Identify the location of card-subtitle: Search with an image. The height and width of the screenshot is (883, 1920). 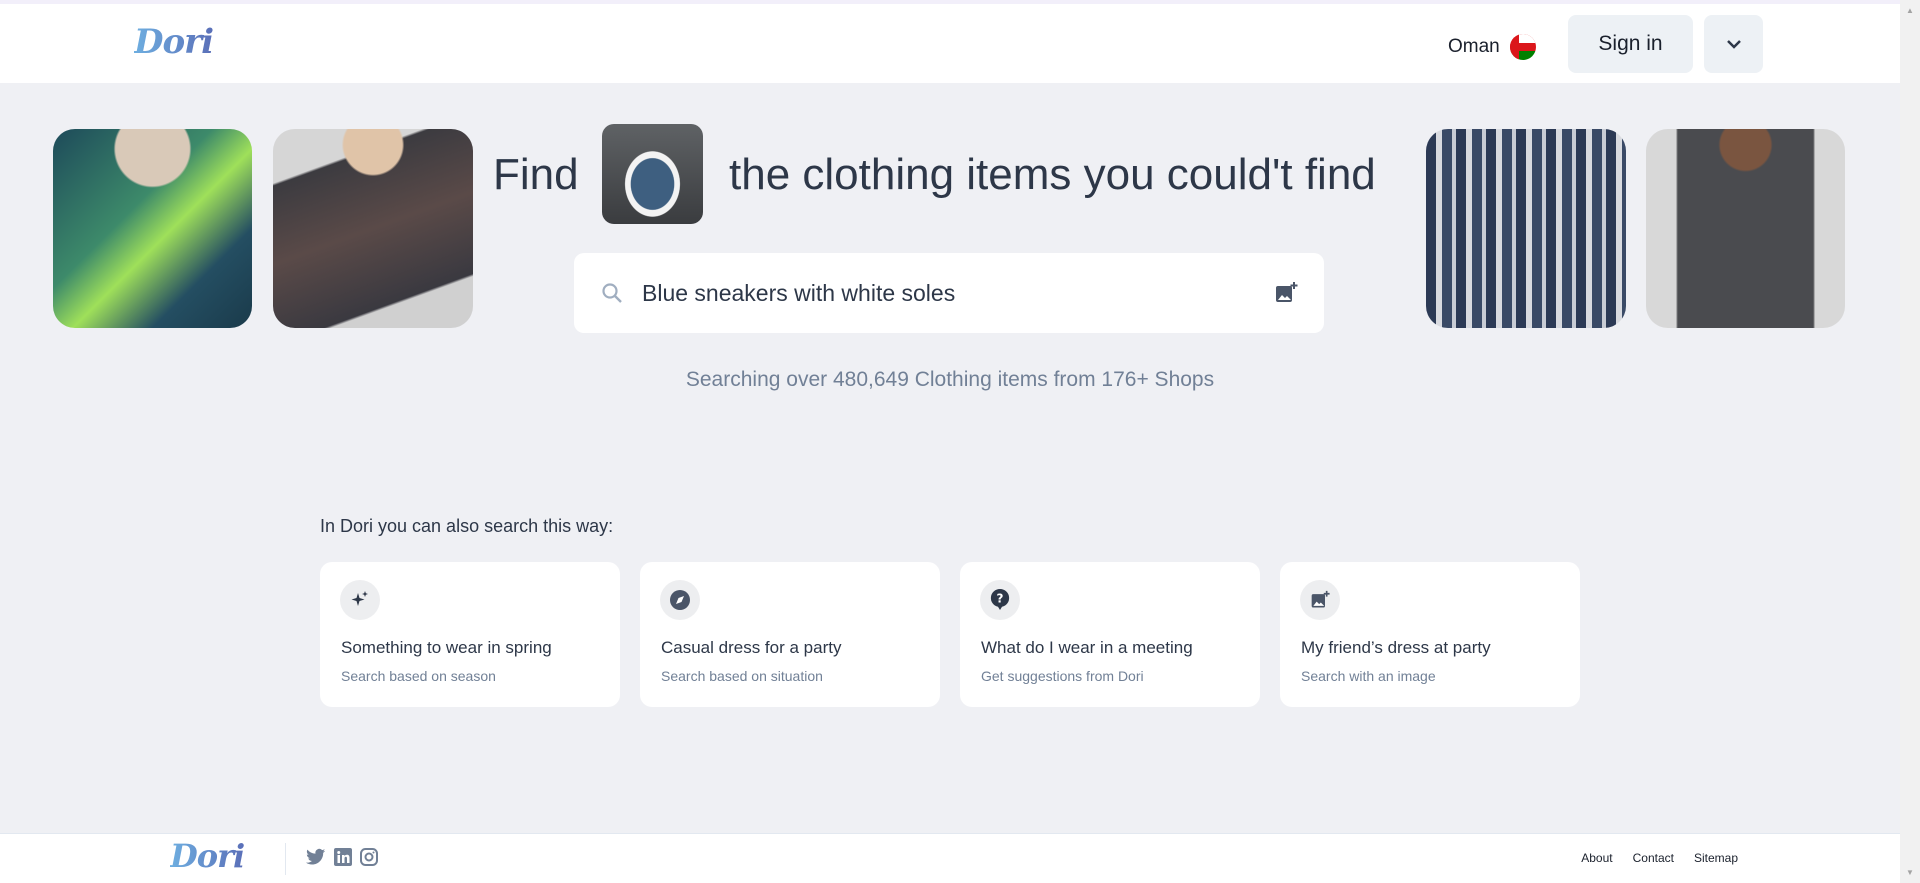
(1368, 676).